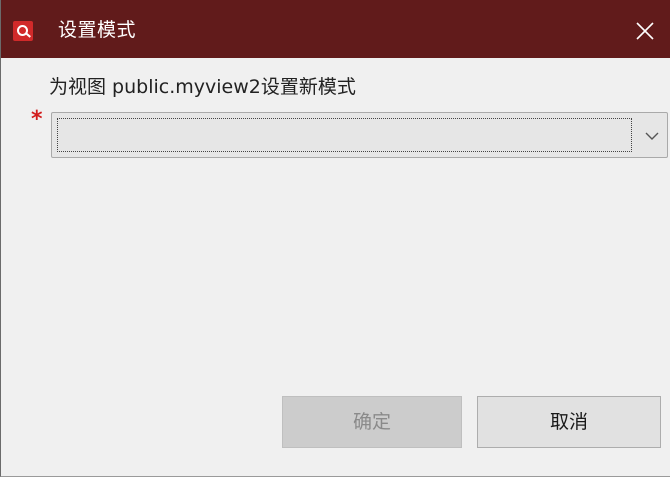  Describe the element at coordinates (202, 87) in the screenshot. I see `prompt-label: 为视图 public.myview2设置新模式` at that location.